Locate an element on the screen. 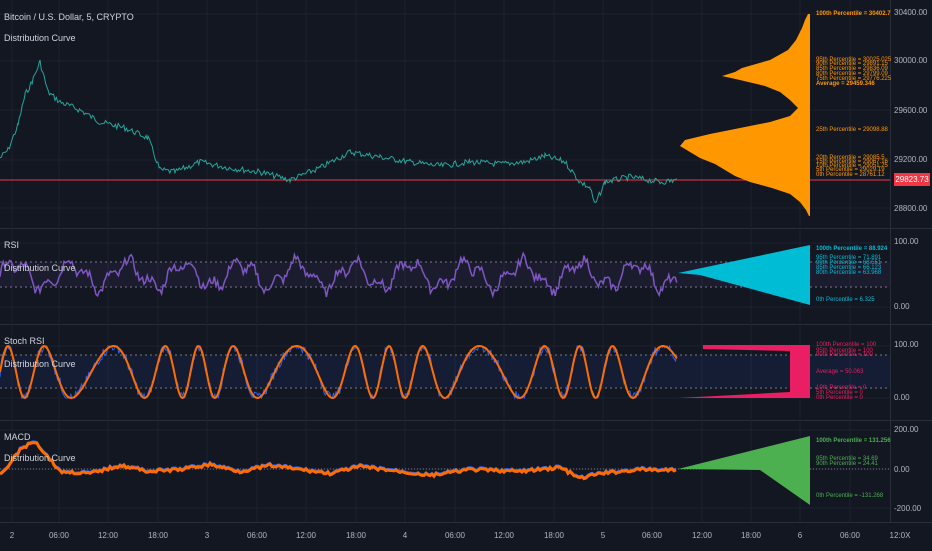 This screenshot has height=551, width=932. price-axis is located at coordinates (911, 261).